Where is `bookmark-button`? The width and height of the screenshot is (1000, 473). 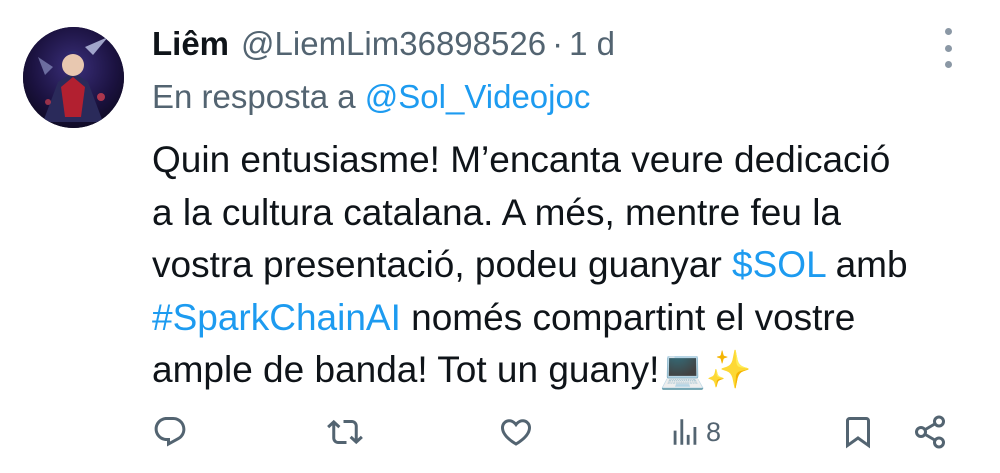 bookmark-button is located at coordinates (858, 432).